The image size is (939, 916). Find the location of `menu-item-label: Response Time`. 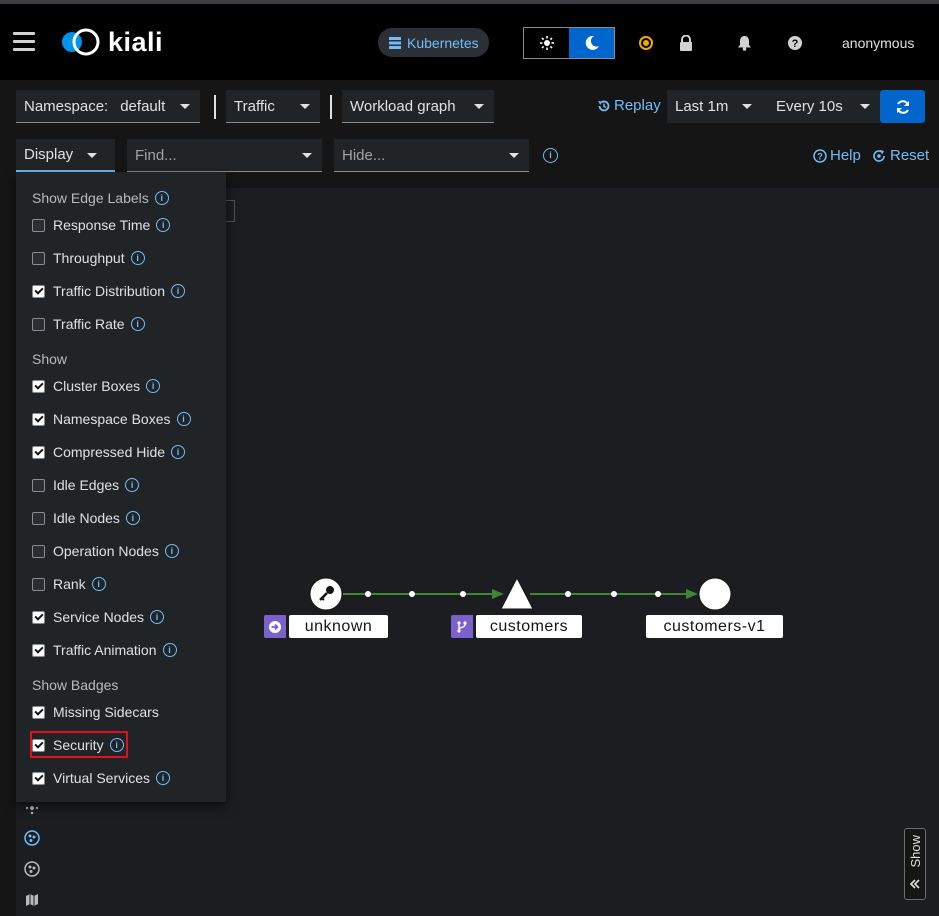

menu-item-label: Response Time is located at coordinates (102, 225).